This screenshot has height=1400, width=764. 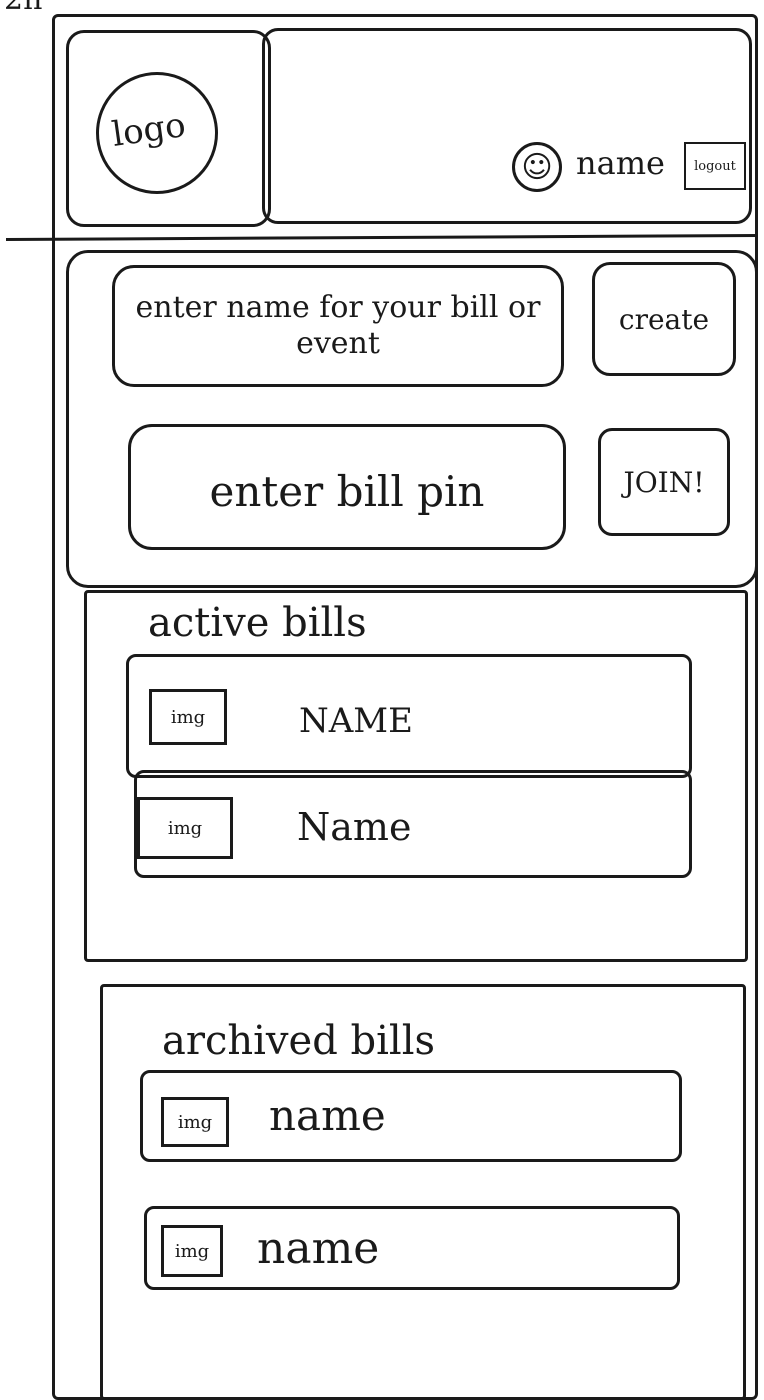 What do you see at coordinates (354, 827) in the screenshot?
I see `bill-name: Name` at bounding box center [354, 827].